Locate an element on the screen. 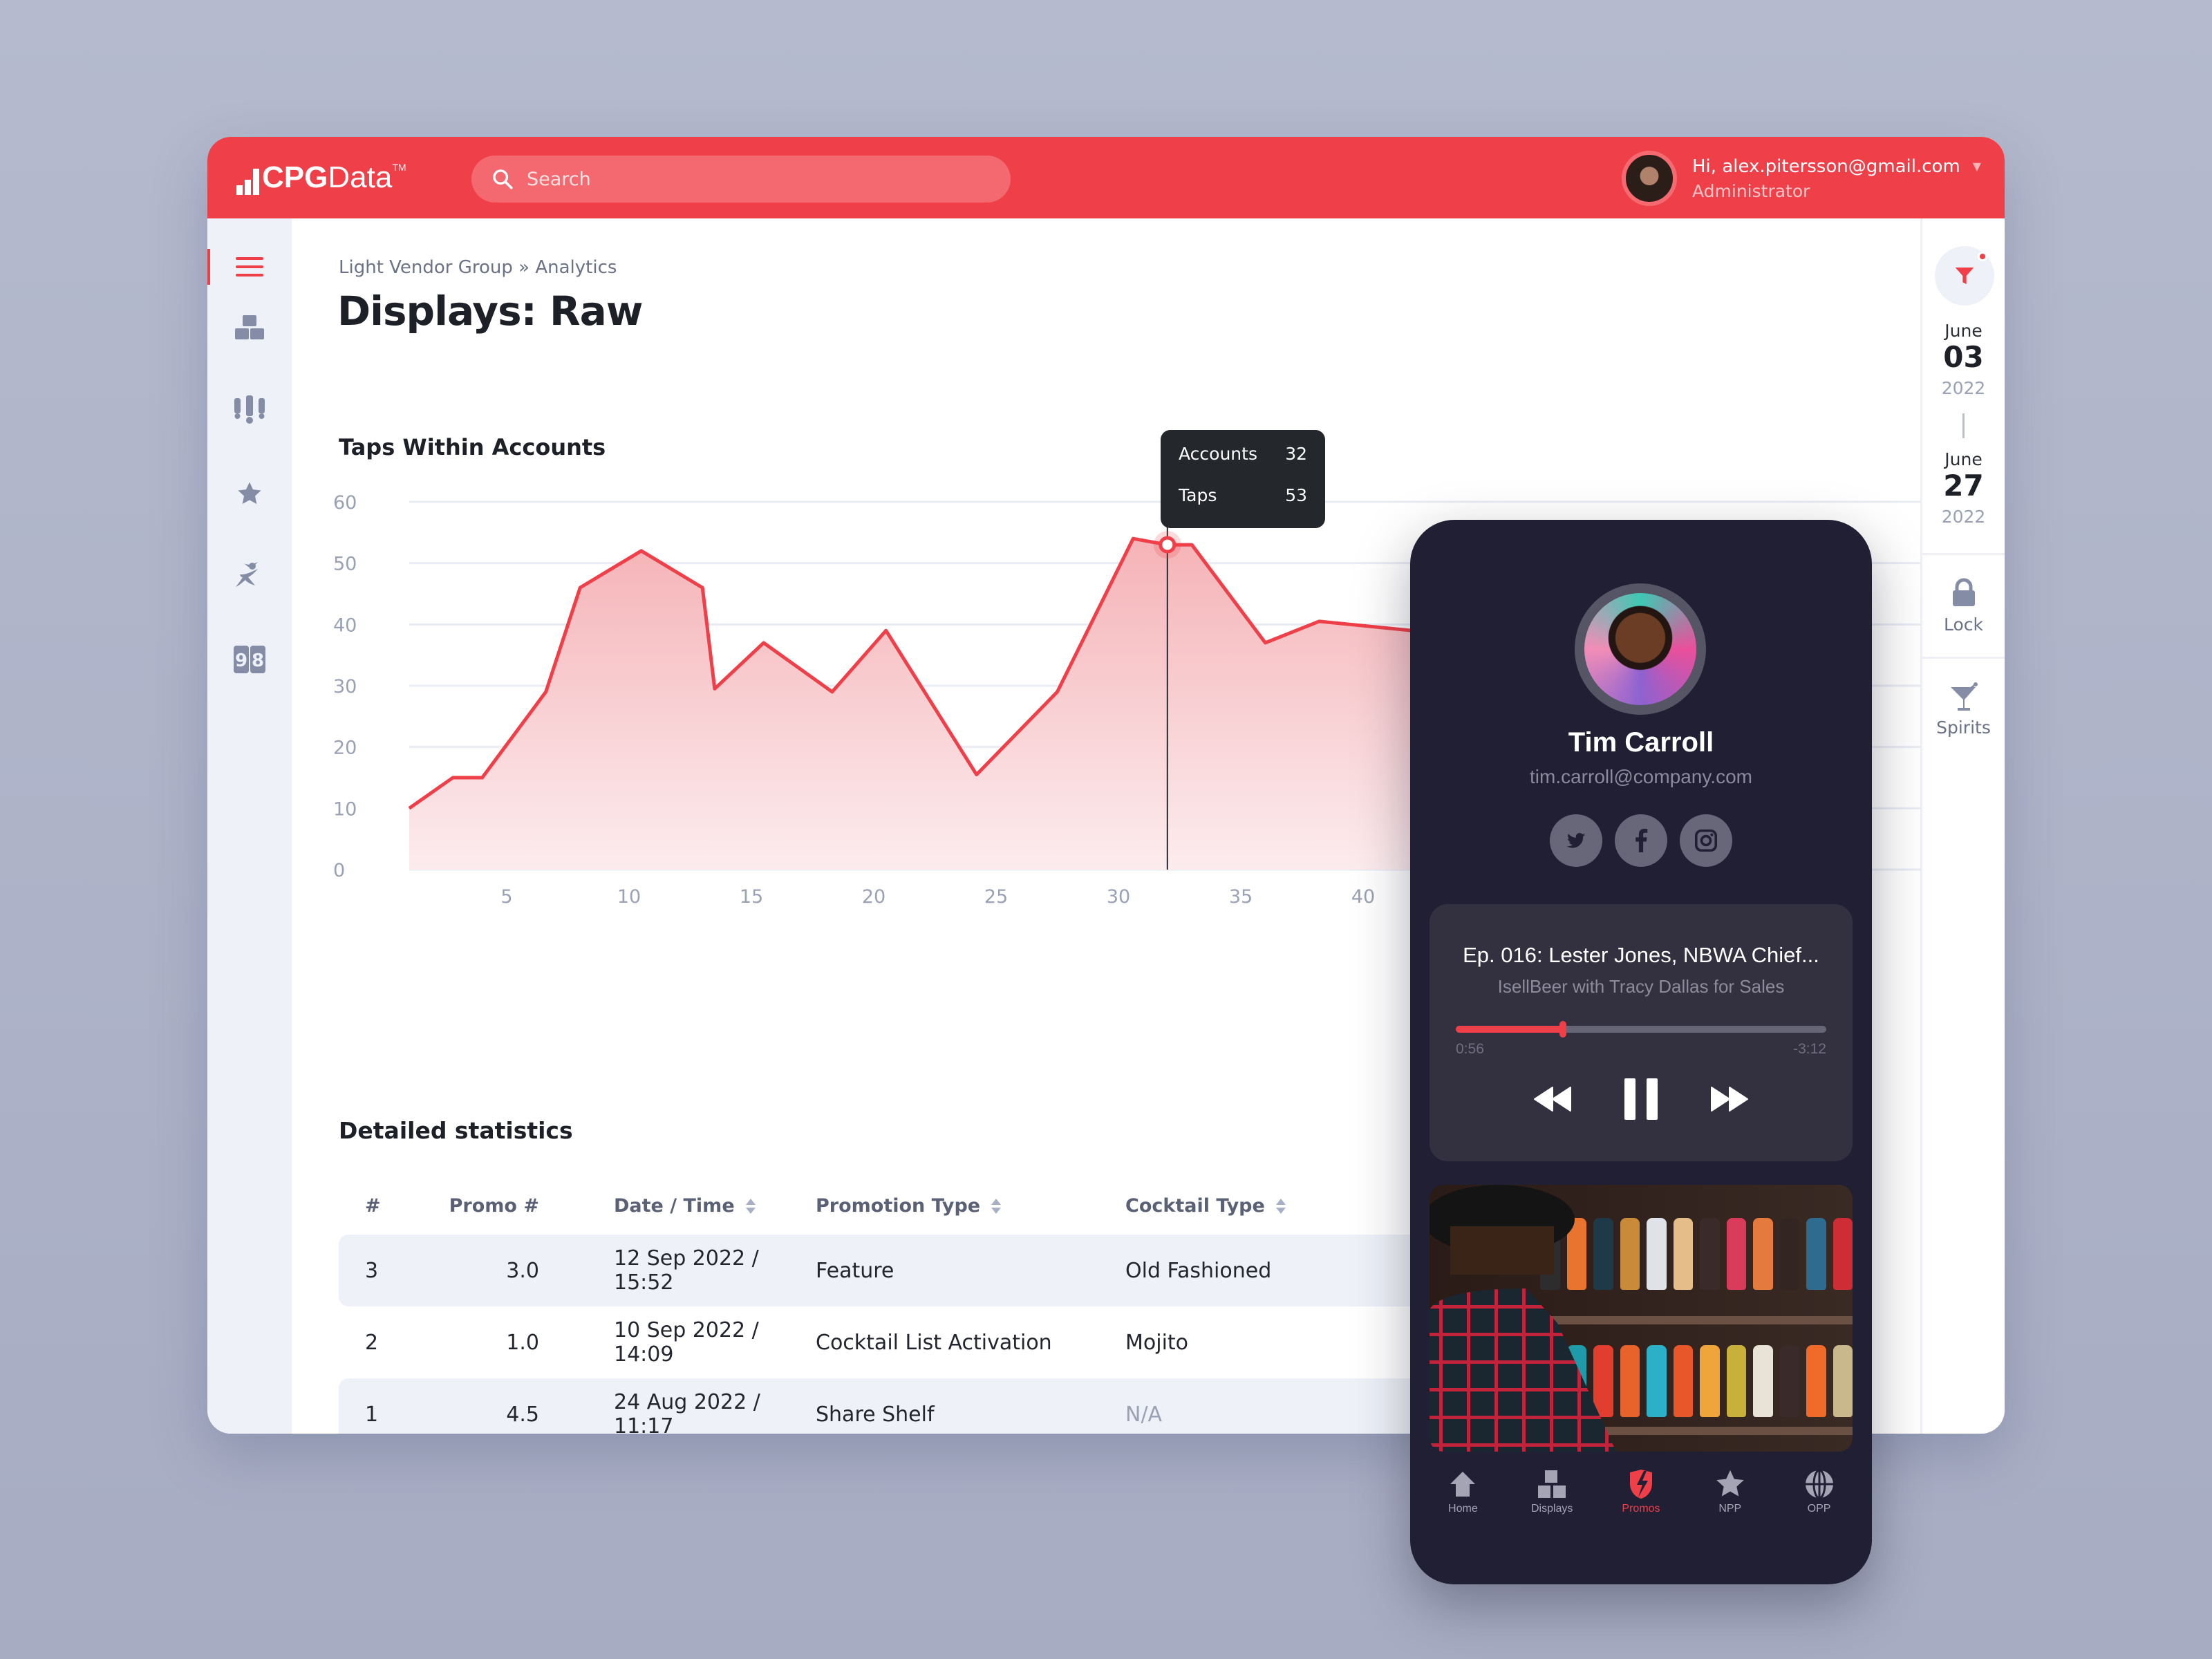  star-icon is located at coordinates (249, 494).